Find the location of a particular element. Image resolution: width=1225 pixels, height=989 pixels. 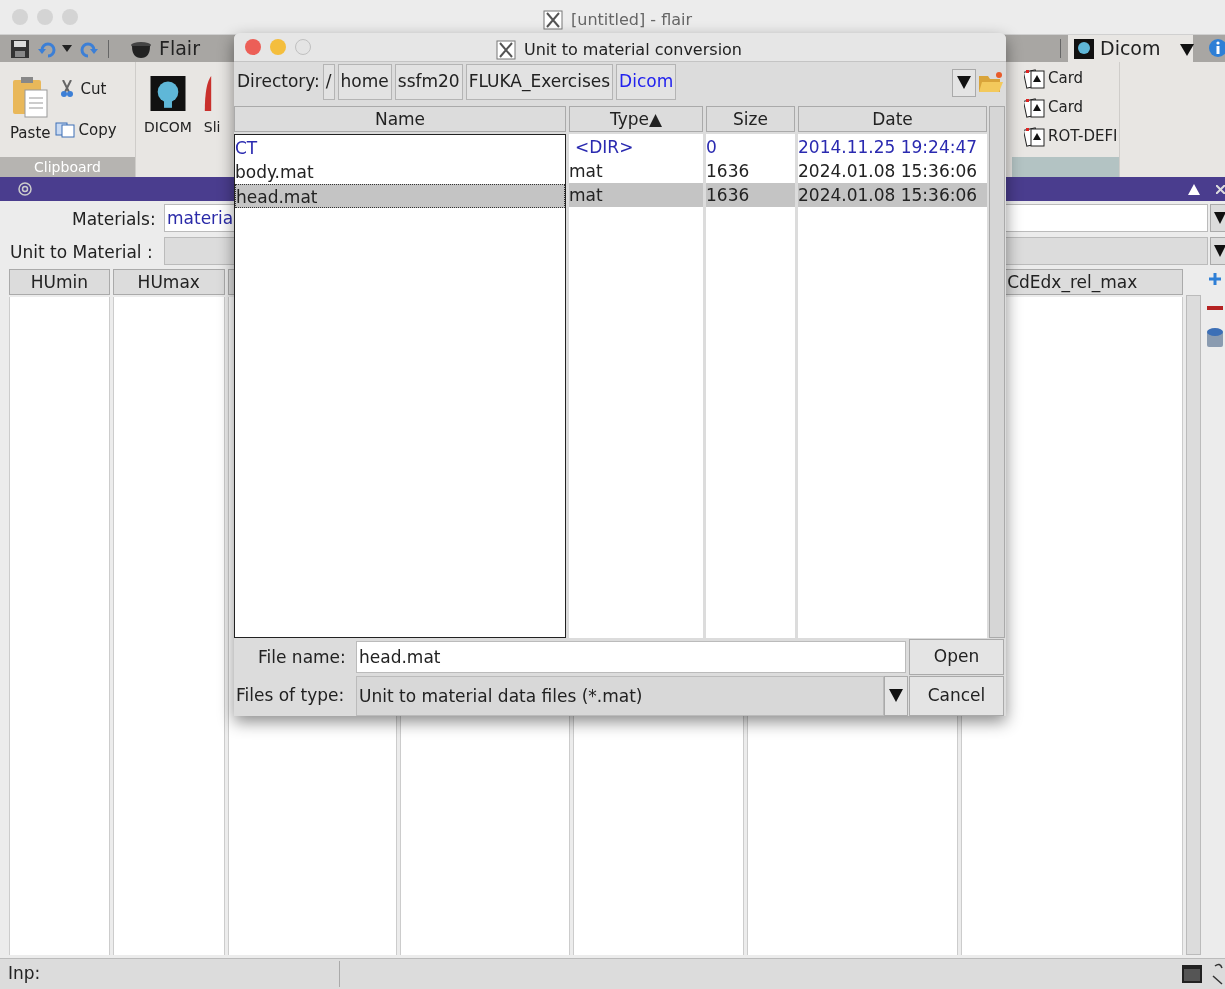

column-header: HUmax is located at coordinates (168, 282).